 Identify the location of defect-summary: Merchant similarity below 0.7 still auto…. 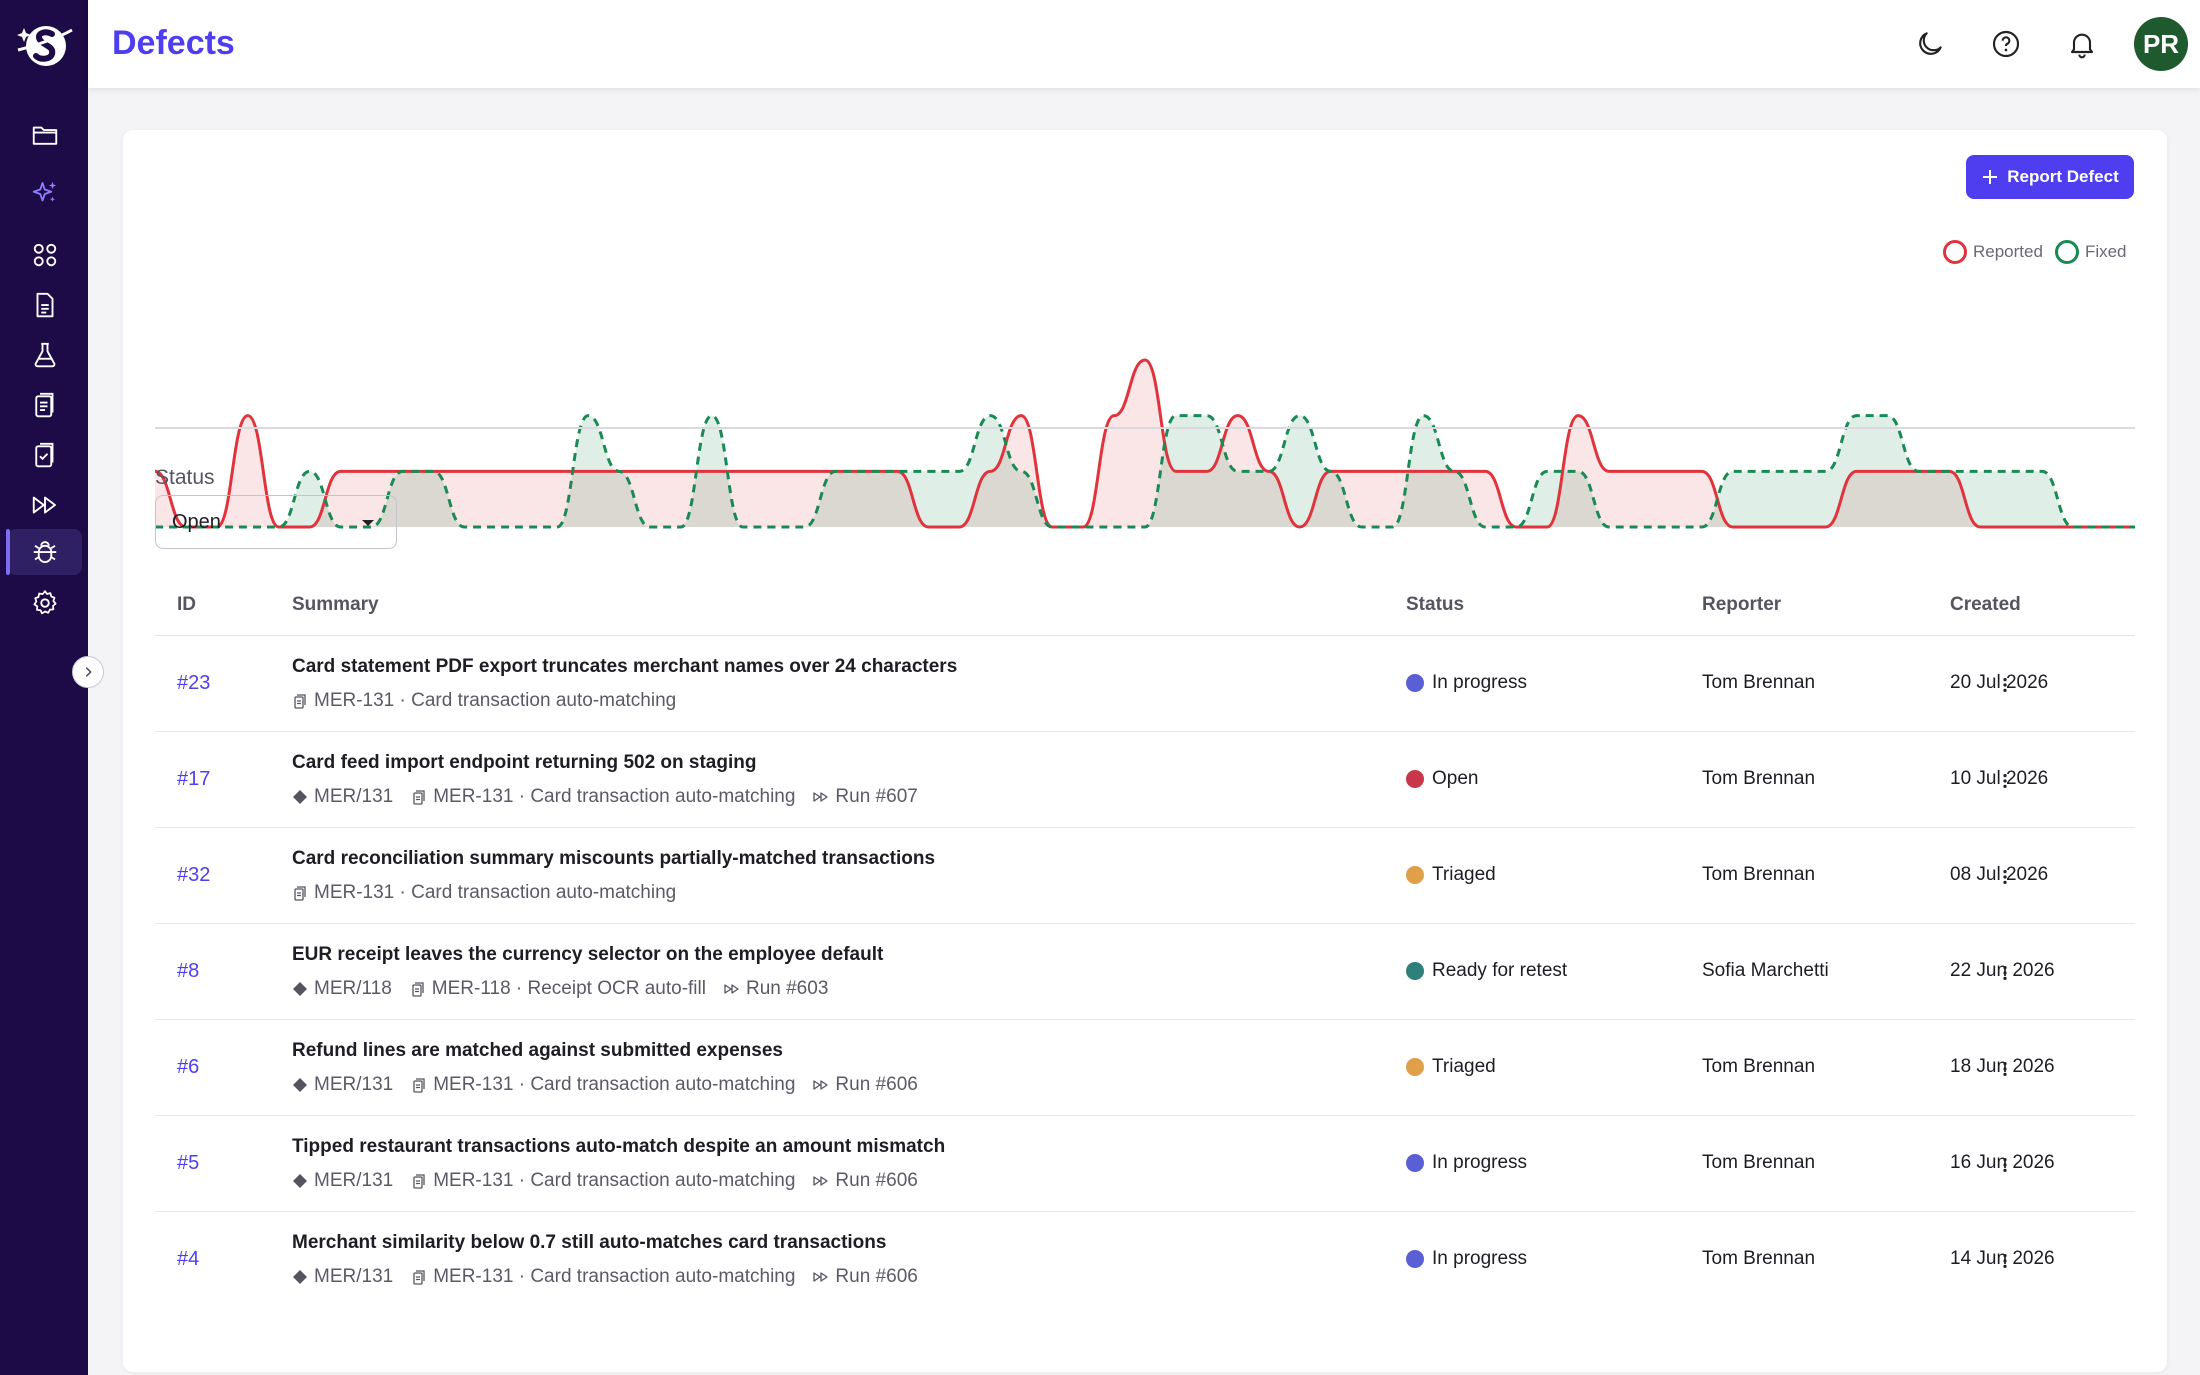
(605, 1260).